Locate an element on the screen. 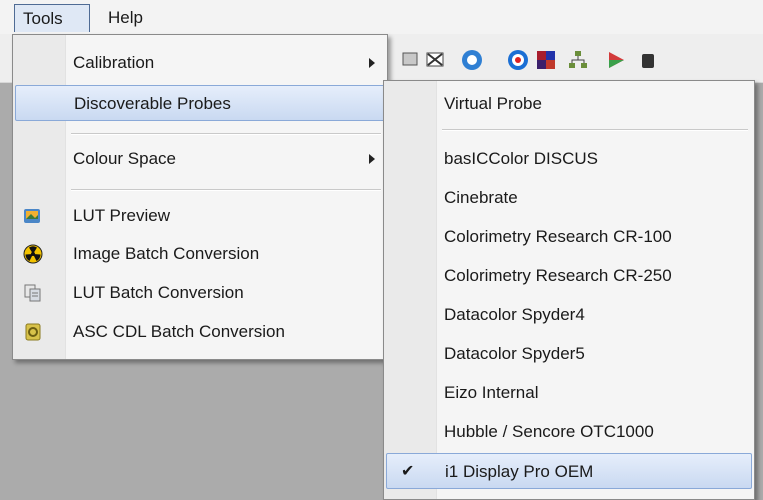  menu-item-image-batch-conversion: Image Batch Conversion is located at coordinates (200, 254).